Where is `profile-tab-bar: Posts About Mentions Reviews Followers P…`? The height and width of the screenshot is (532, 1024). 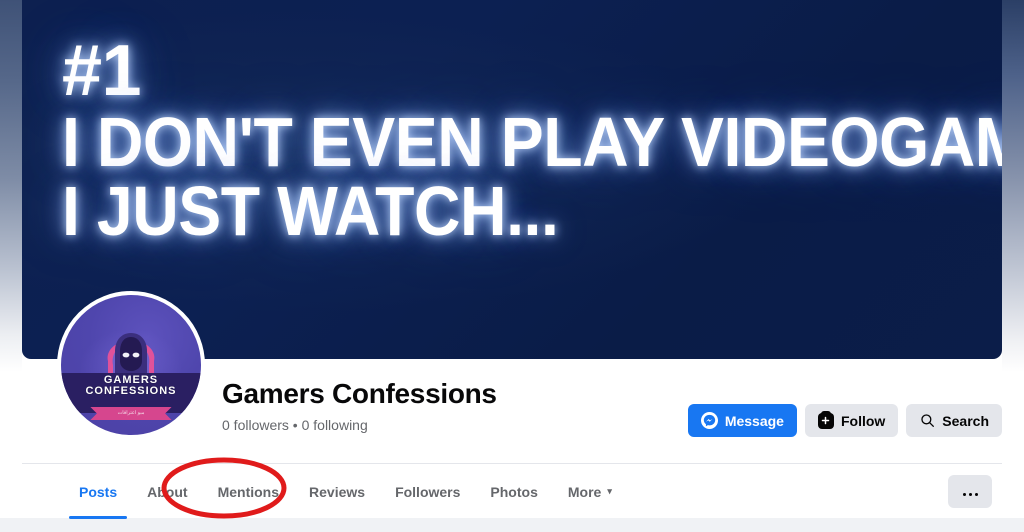 profile-tab-bar: Posts About Mentions Reviews Followers P… is located at coordinates (512, 491).